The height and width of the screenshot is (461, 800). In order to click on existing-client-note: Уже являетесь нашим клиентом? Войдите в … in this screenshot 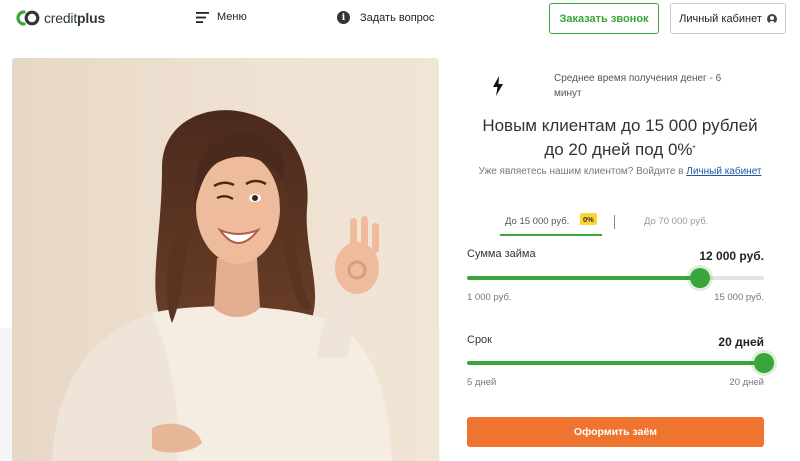, I will do `click(620, 171)`.